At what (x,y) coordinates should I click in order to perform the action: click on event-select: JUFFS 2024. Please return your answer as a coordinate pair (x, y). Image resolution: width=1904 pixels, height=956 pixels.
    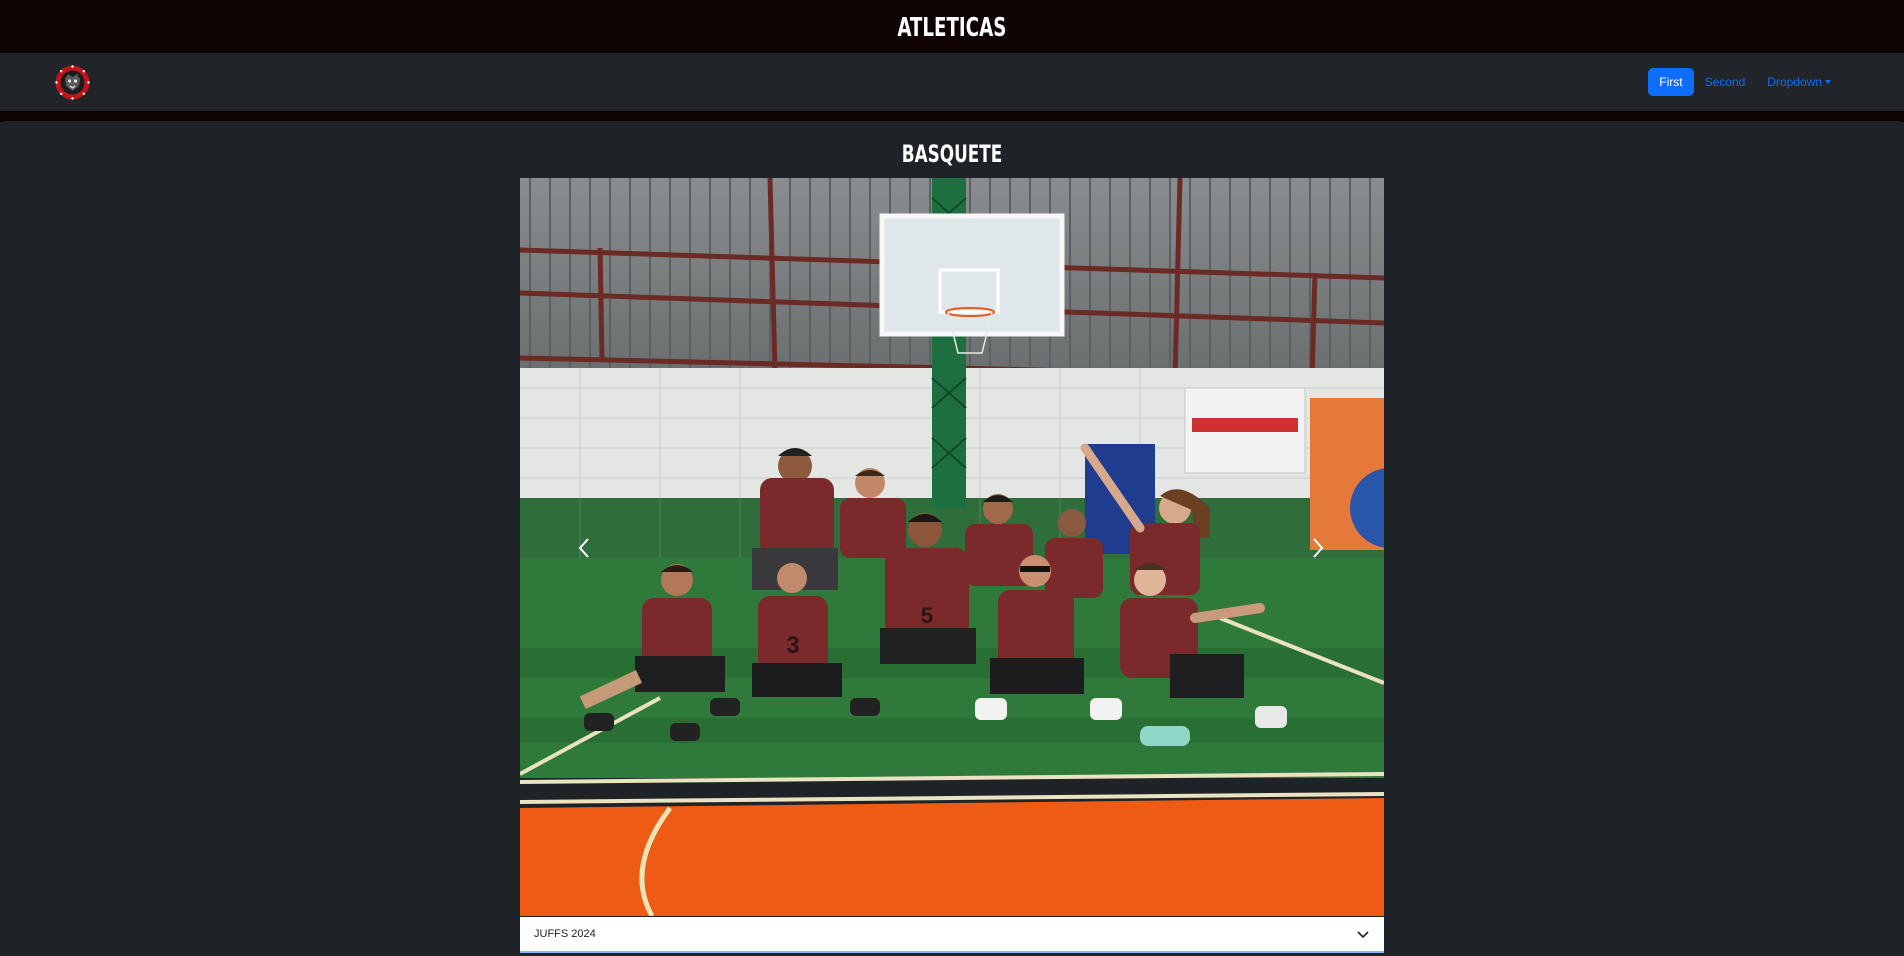
    Looking at the image, I should click on (952, 935).